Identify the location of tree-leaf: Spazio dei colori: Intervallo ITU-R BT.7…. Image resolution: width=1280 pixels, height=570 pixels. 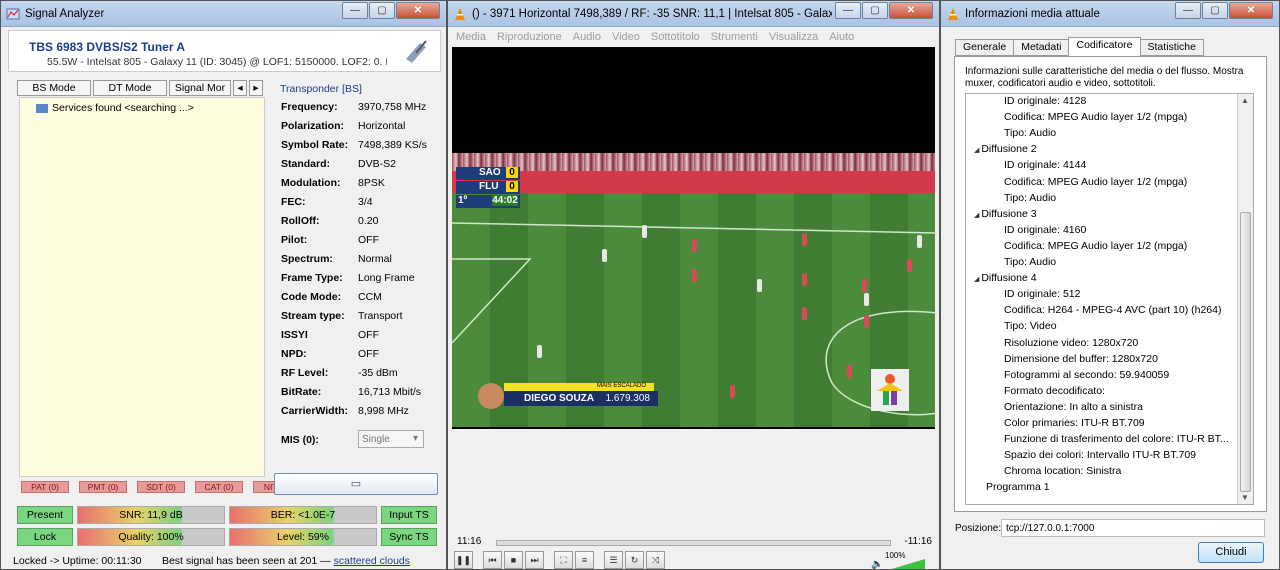
(1100, 455).